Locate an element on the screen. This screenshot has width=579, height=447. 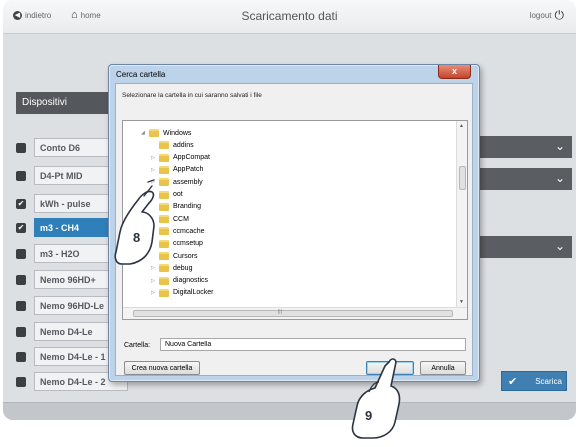
folder-label: Cursors is located at coordinates (185, 256).